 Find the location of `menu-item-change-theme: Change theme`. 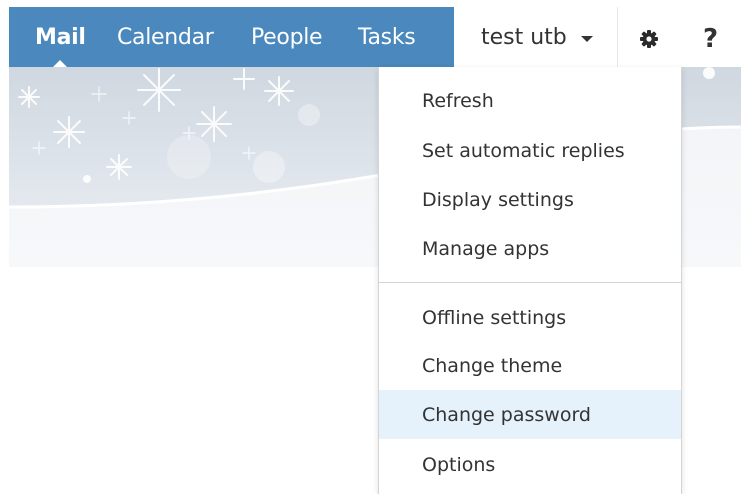

menu-item-change-theme: Change theme is located at coordinates (530, 365).